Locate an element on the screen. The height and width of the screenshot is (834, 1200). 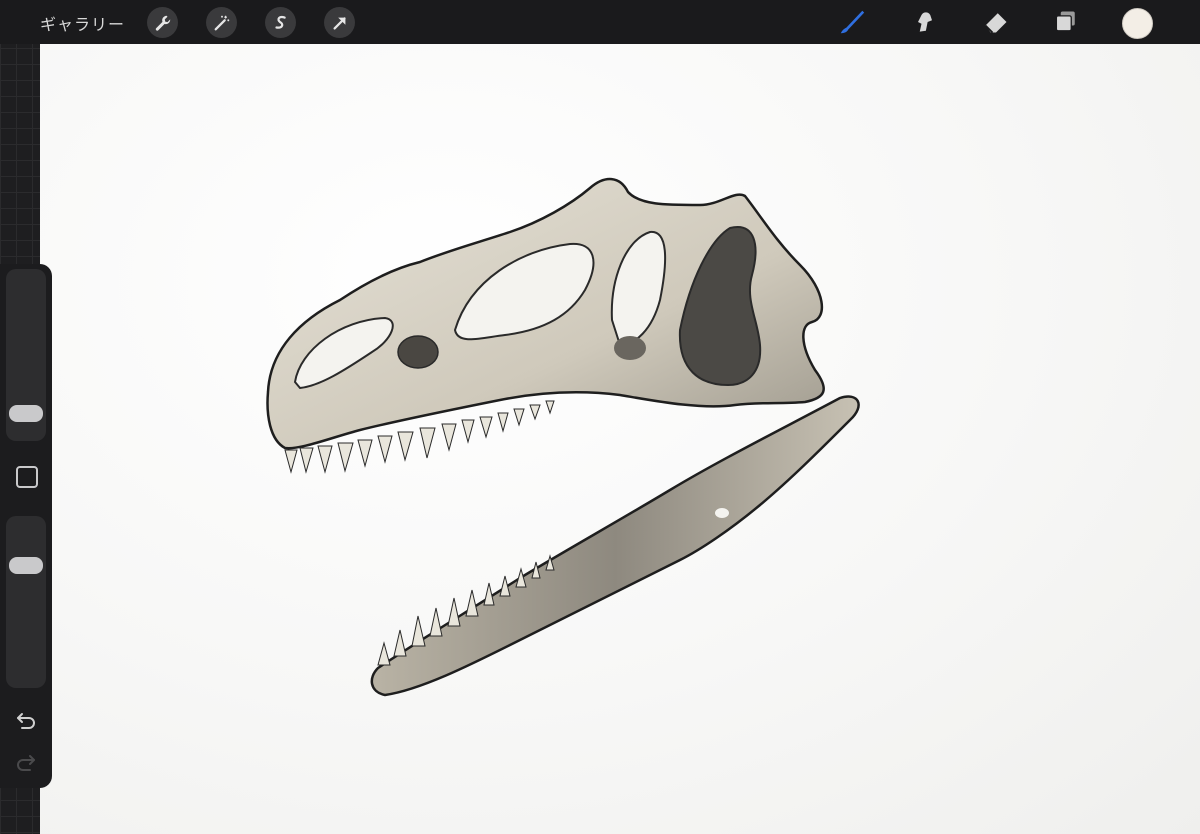
brush-size-slider-thumb is located at coordinates (26, 413).